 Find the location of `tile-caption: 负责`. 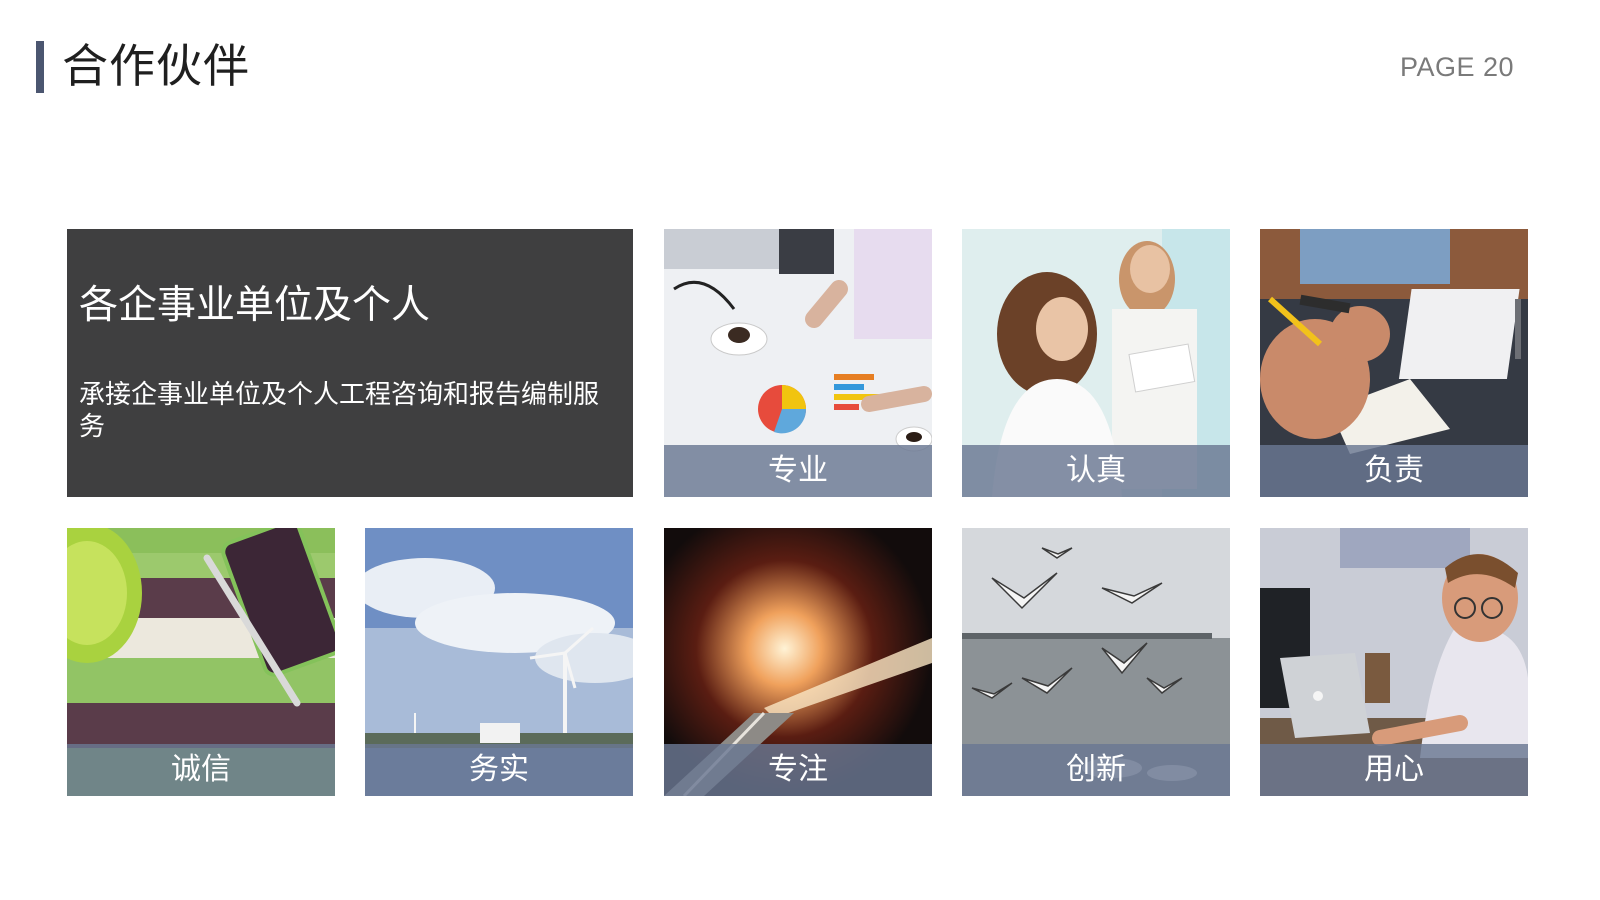

tile-caption: 负责 is located at coordinates (1394, 471).